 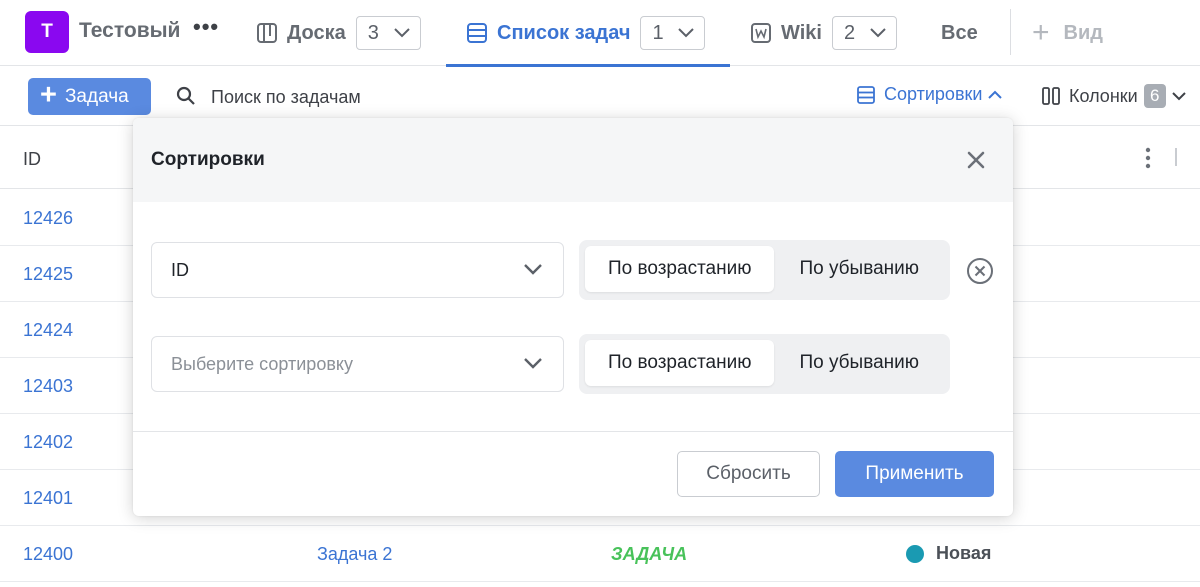 What do you see at coordinates (354, 554) in the screenshot?
I see `task-title-link: Задача 2` at bounding box center [354, 554].